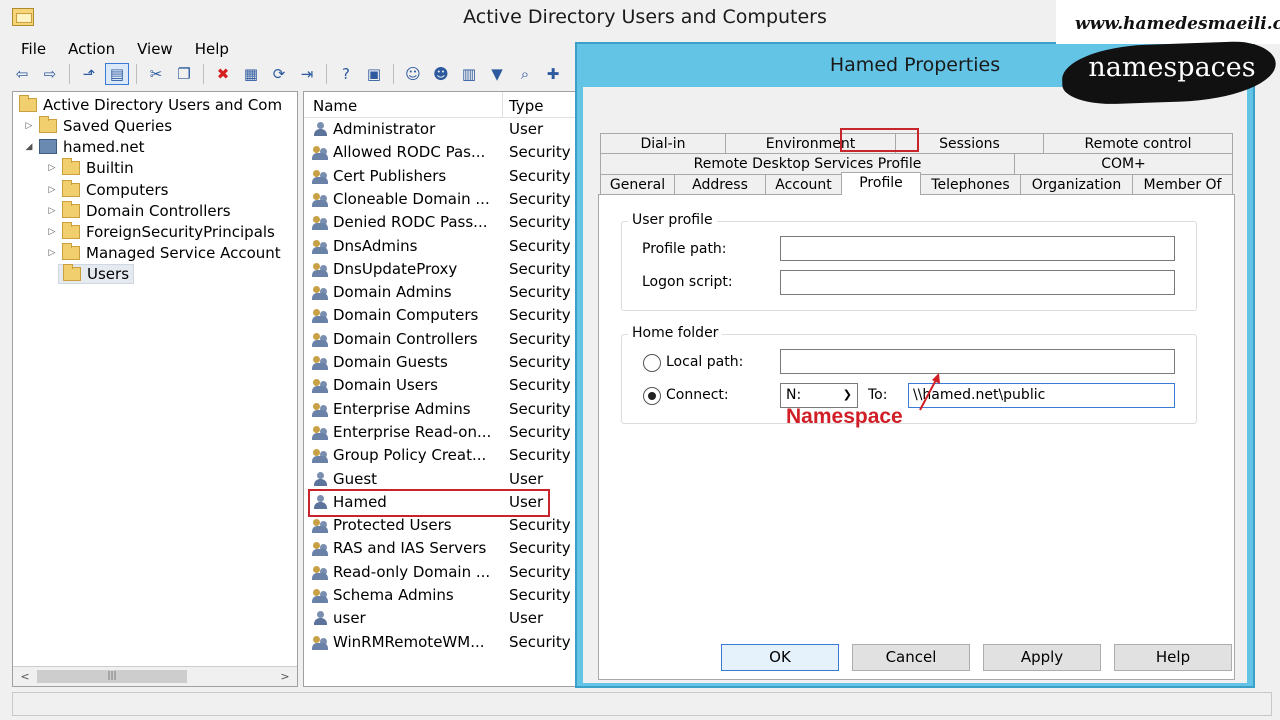 The width and height of the screenshot is (1280, 720). I want to click on list-header: Name Type, so click(440, 105).